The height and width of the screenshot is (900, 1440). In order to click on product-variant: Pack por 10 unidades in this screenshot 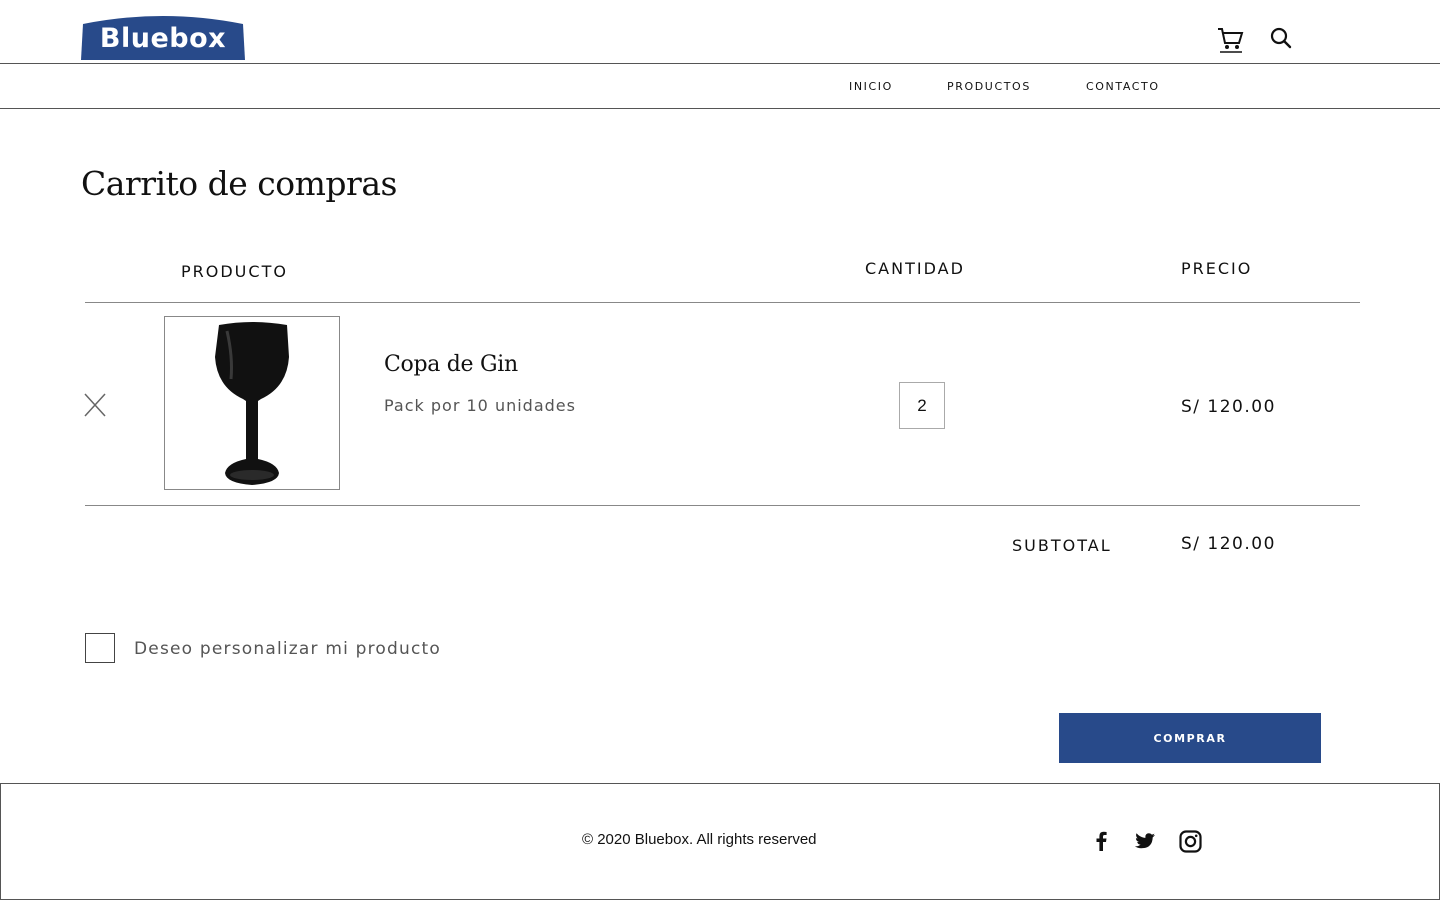, I will do `click(480, 405)`.